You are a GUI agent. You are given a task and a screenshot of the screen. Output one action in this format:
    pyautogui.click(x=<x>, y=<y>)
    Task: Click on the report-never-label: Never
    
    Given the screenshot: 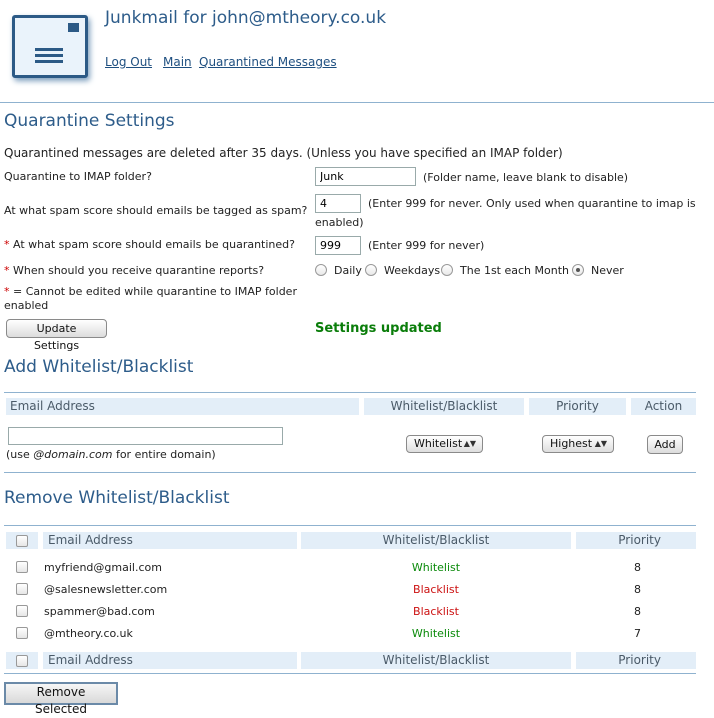 What is the action you would take?
    pyautogui.click(x=607, y=270)
    